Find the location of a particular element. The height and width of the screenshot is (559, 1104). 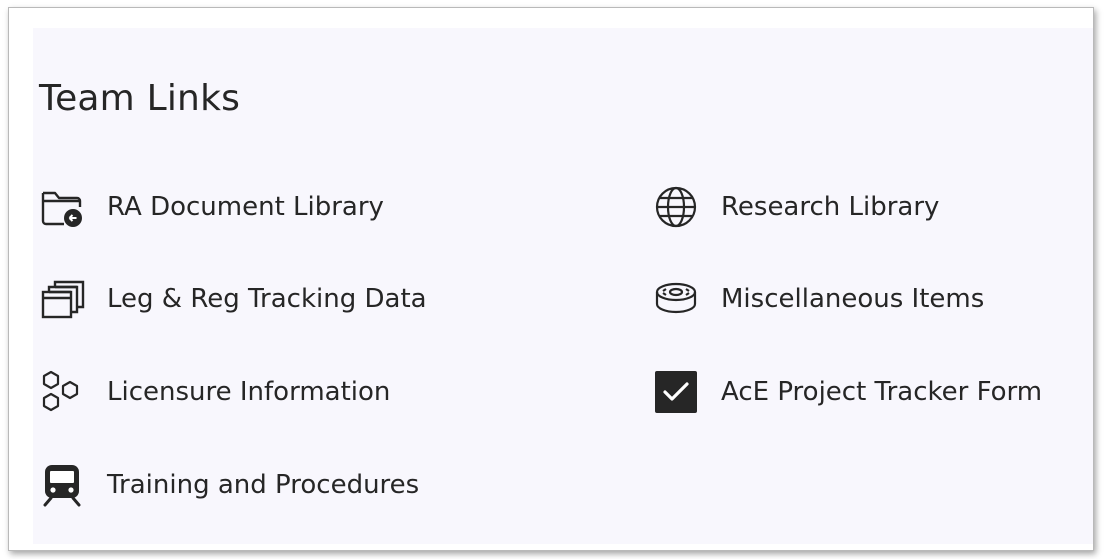

link-ace-project-tracker-form: AcE Project Tracker Form is located at coordinates (846, 392).